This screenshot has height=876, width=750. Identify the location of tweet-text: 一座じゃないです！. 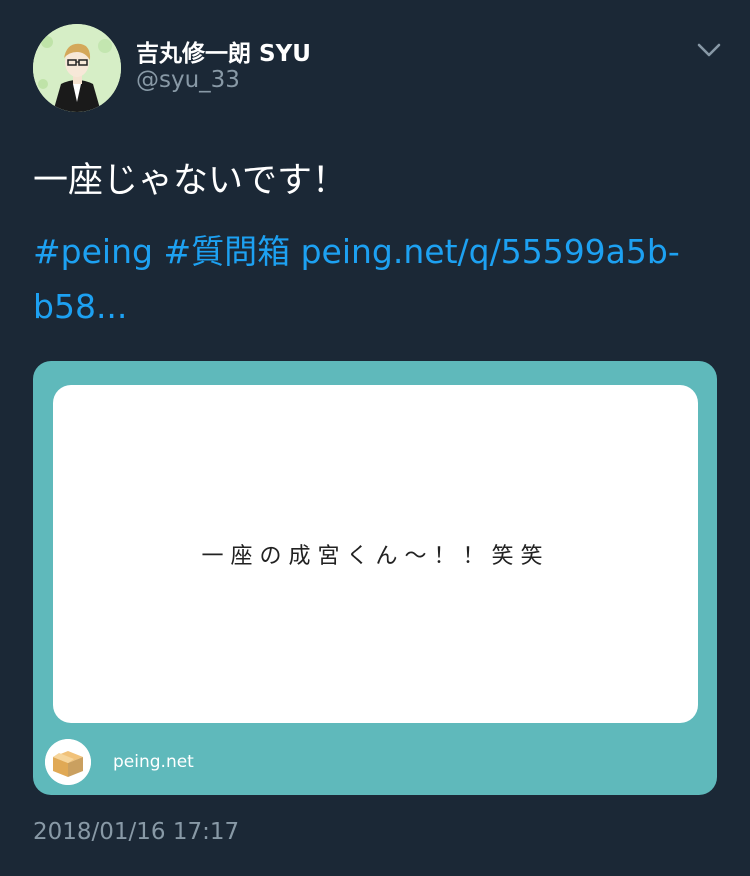
(190, 181).